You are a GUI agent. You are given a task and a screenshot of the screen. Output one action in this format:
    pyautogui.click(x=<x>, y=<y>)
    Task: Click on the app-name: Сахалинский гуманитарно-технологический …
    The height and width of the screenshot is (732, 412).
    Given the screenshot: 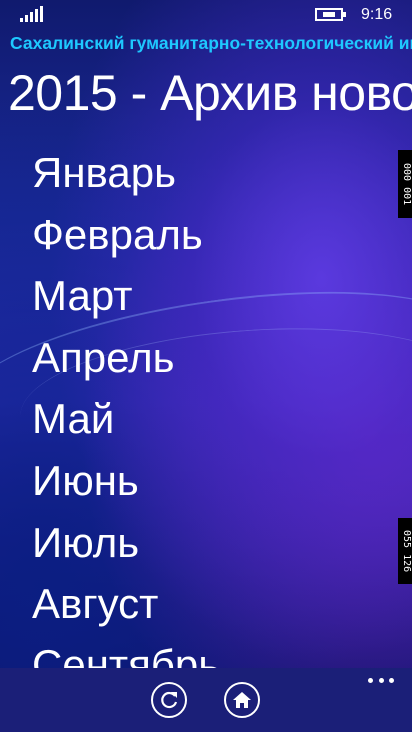 What is the action you would take?
    pyautogui.click(x=211, y=43)
    